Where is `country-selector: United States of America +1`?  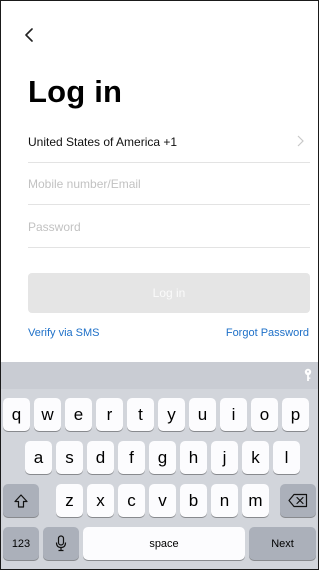 country-selector: United States of America +1 is located at coordinates (169, 142).